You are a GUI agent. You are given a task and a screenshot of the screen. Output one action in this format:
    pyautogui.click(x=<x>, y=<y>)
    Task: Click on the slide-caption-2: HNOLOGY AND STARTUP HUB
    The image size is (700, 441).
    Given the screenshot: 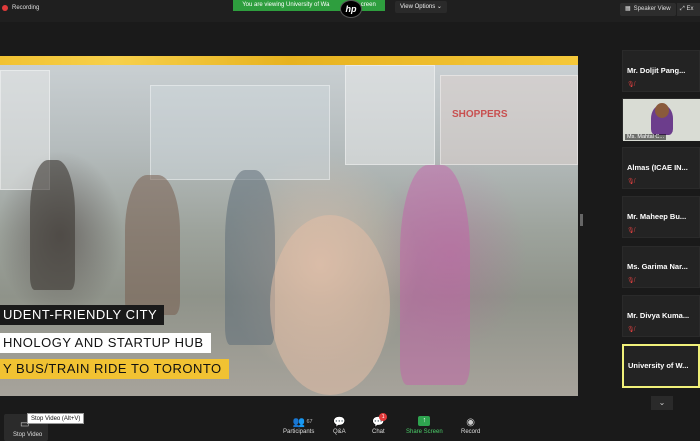 What is the action you would take?
    pyautogui.click(x=105, y=343)
    